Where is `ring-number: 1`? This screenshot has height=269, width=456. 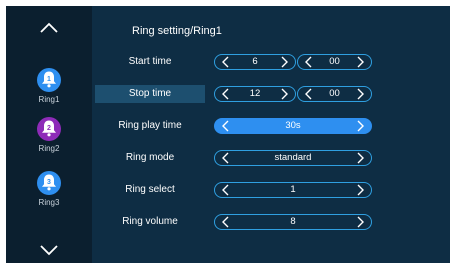
ring-number: 1 is located at coordinates (49, 79).